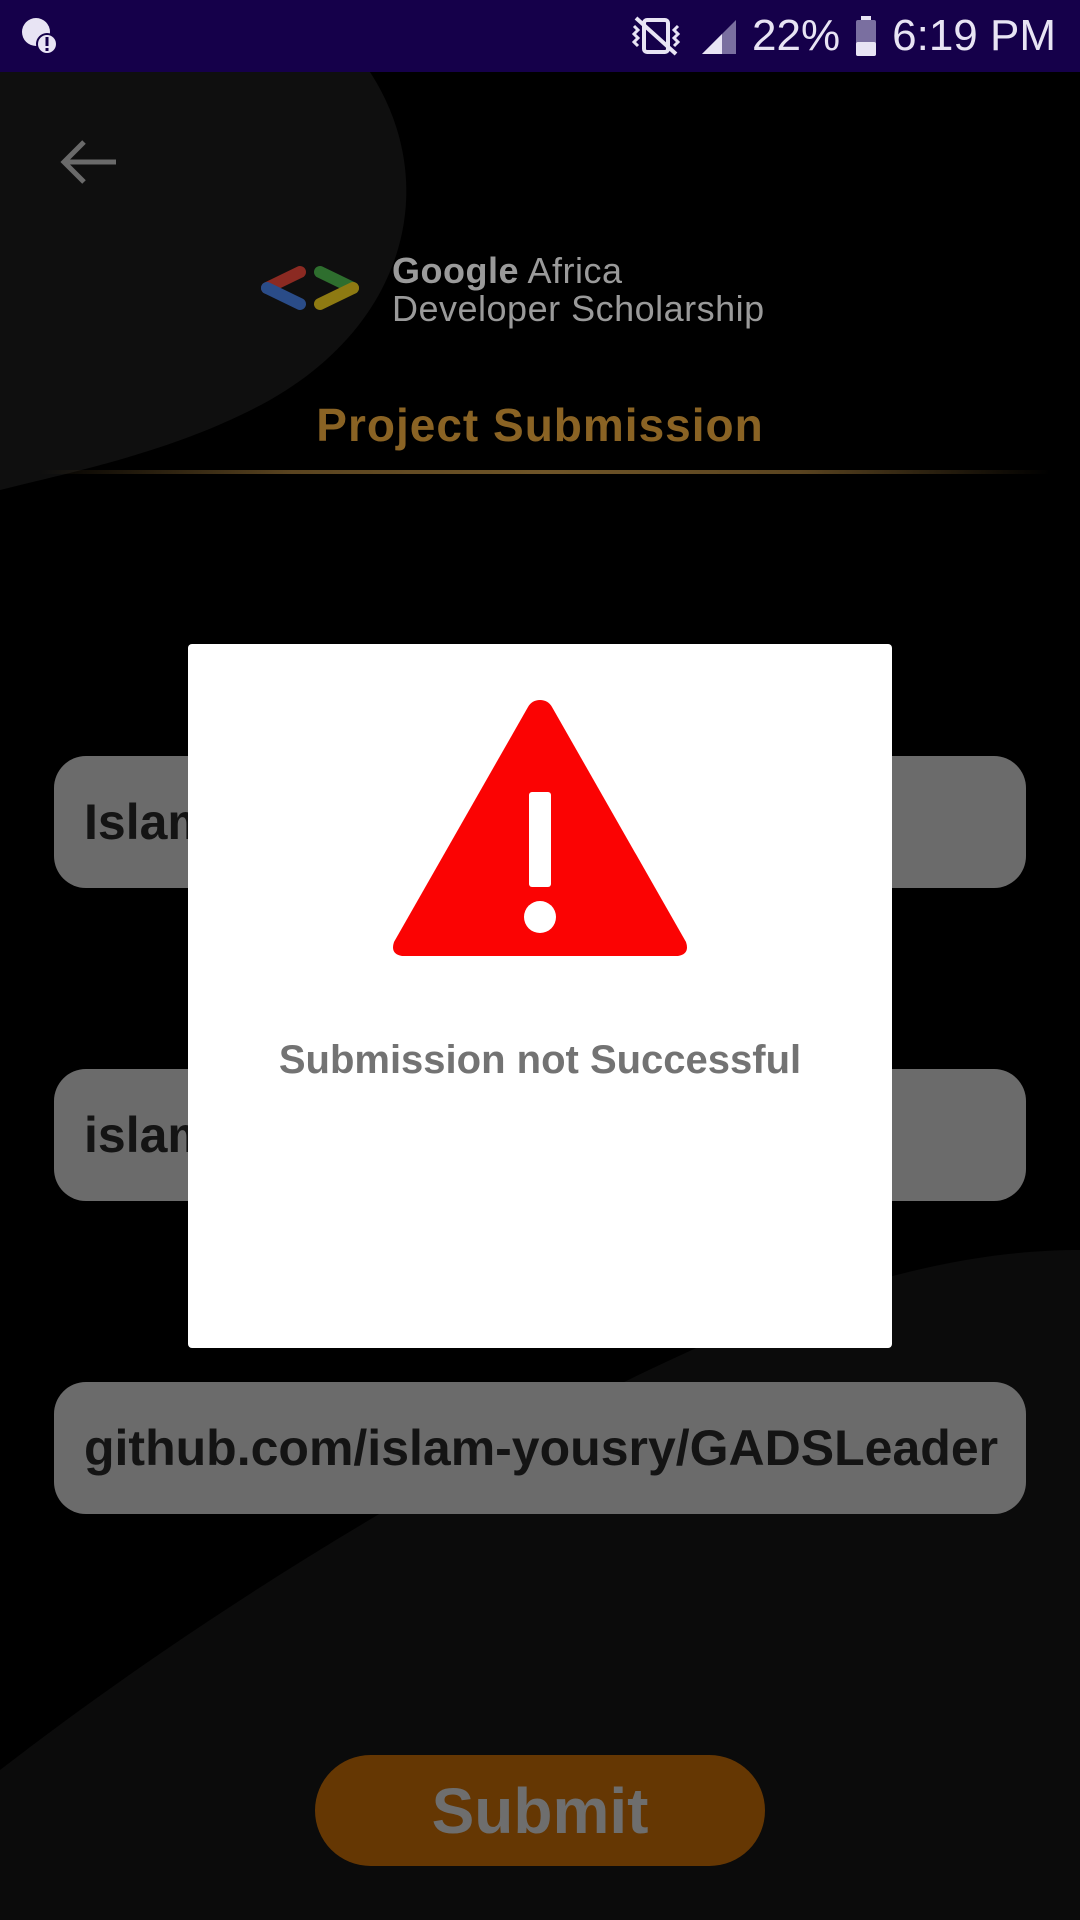 The height and width of the screenshot is (1920, 1080). I want to click on brand-africa: Africa, so click(571, 270).